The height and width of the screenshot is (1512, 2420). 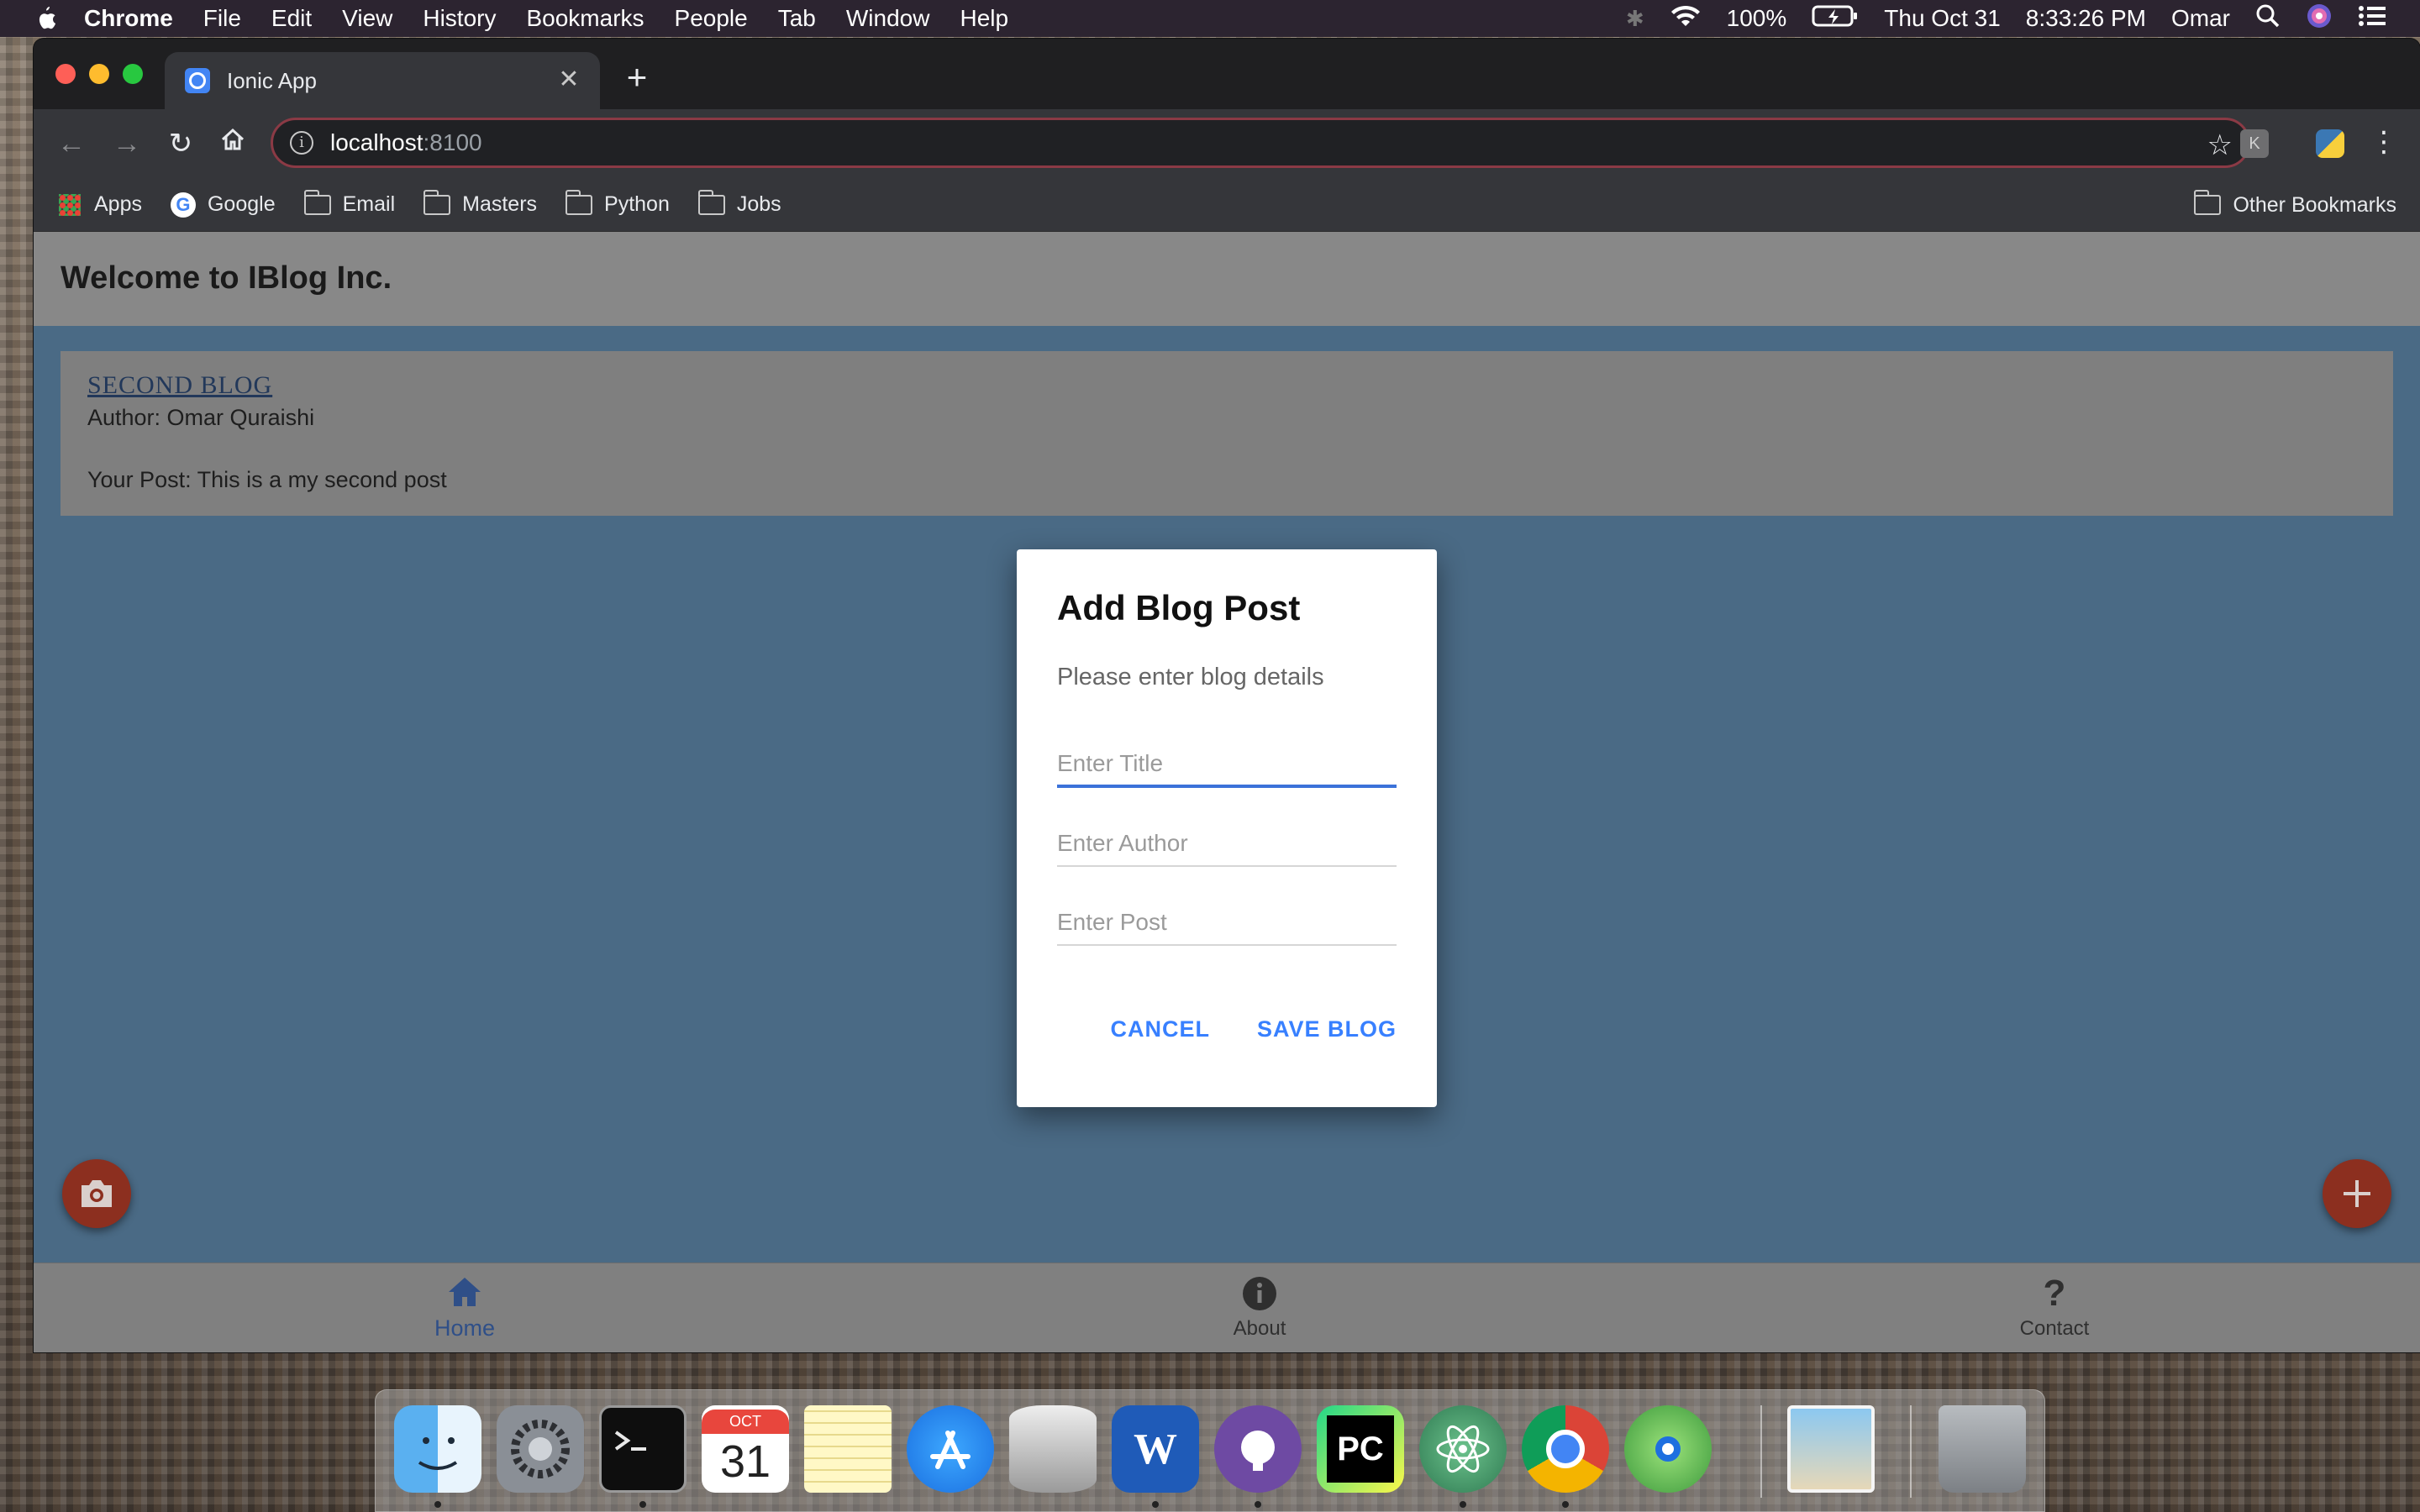 I want to click on menu-edit: Edit, so click(x=291, y=18).